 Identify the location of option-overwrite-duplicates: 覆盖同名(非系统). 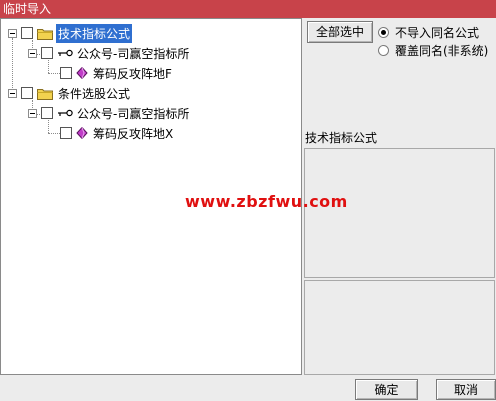
(433, 50).